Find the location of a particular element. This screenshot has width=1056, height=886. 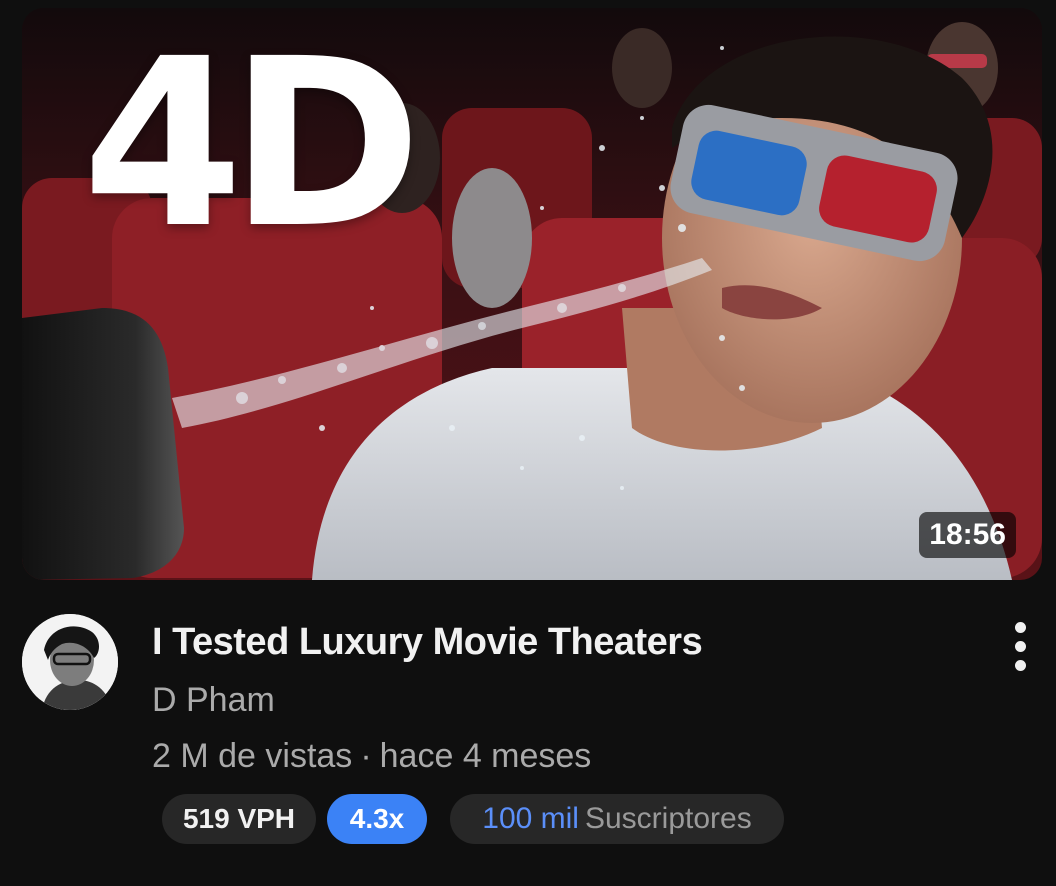

view-count: 2 M de vistas is located at coordinates (252, 756).